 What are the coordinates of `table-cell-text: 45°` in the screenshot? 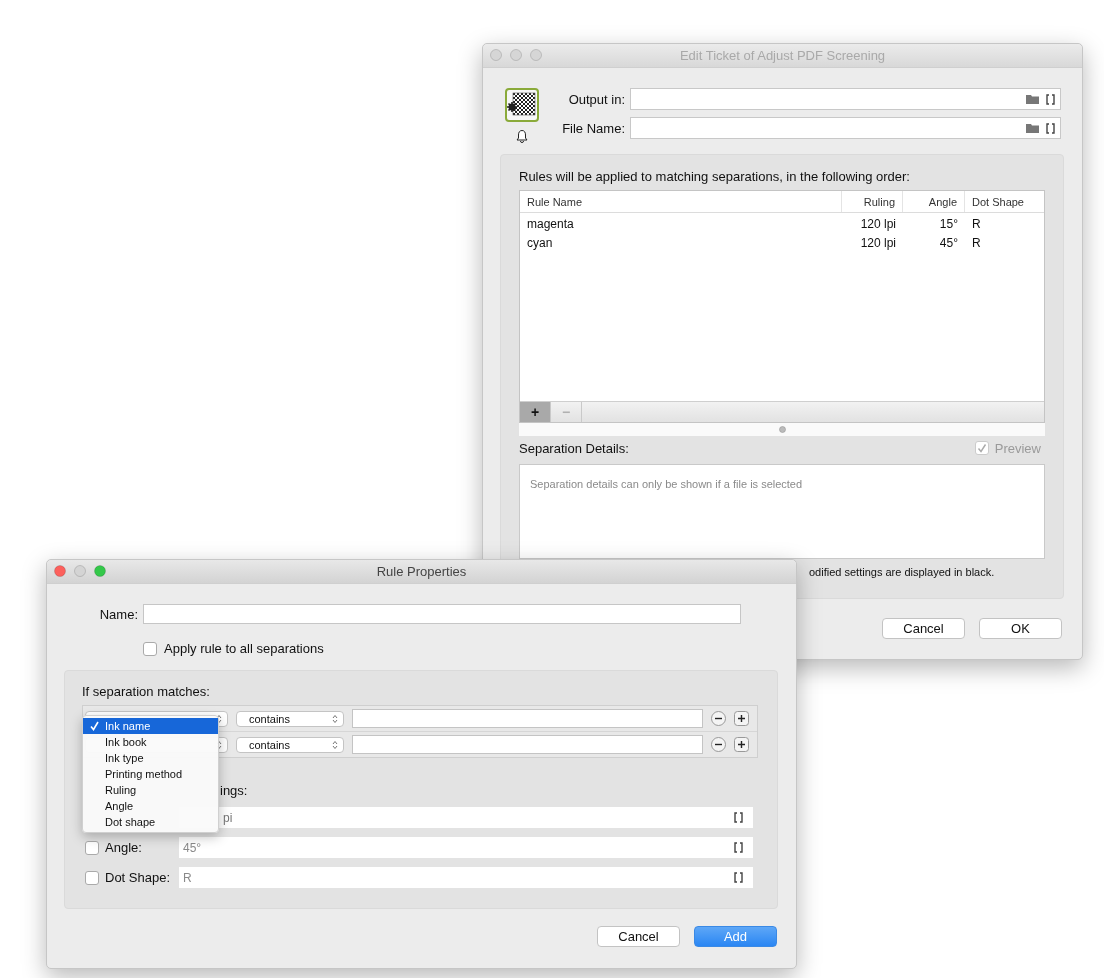 It's located at (948, 242).